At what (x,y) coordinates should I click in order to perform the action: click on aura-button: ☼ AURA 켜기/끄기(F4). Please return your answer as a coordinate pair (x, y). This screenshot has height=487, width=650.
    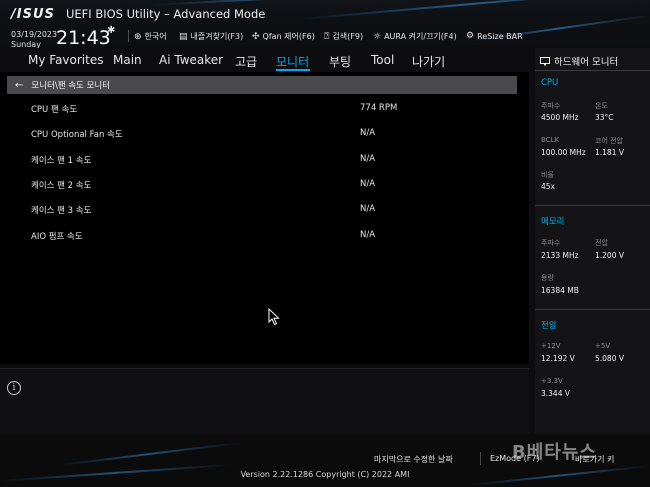
    Looking at the image, I should click on (415, 36).